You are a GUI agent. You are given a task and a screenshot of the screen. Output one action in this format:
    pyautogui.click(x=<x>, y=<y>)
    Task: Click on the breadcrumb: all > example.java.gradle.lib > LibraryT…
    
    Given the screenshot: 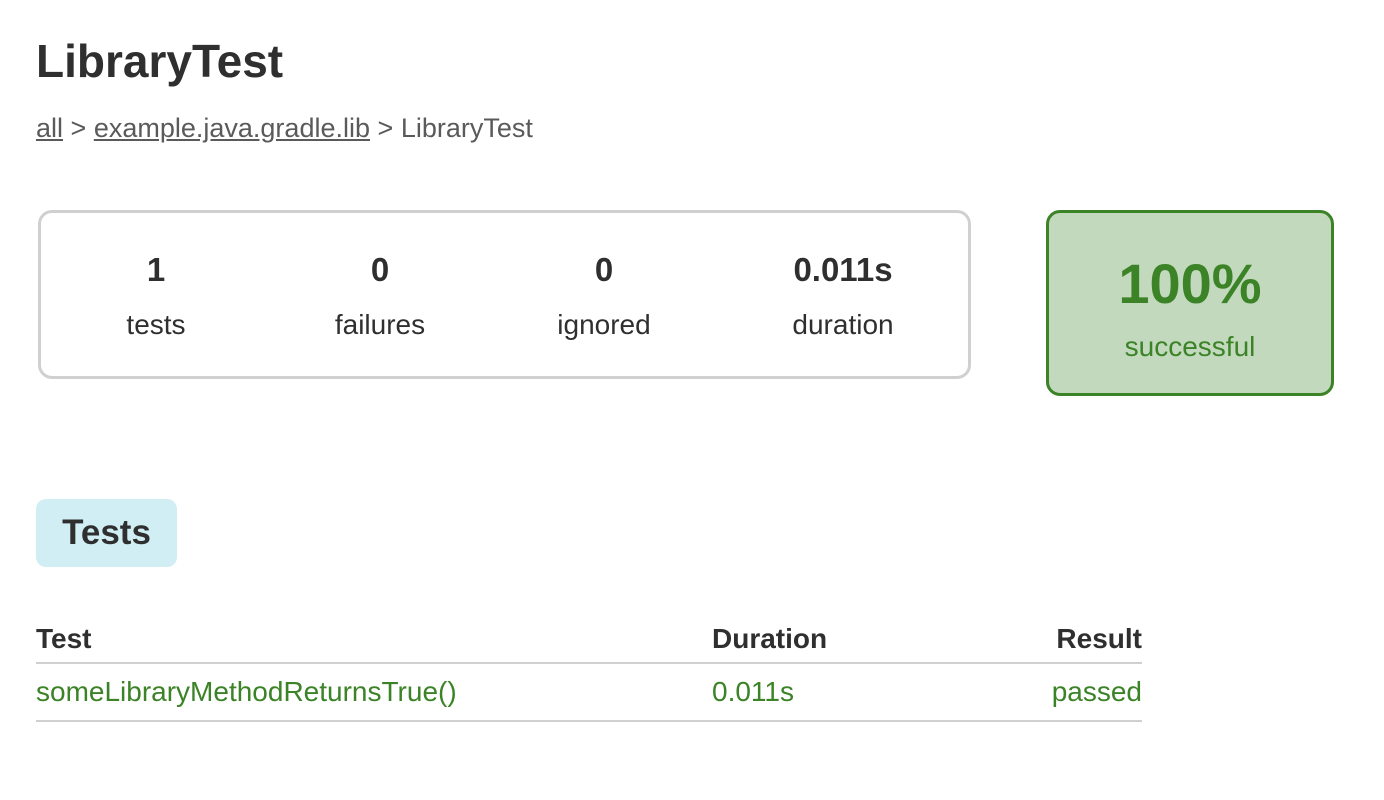 What is the action you would take?
    pyautogui.click(x=284, y=128)
    